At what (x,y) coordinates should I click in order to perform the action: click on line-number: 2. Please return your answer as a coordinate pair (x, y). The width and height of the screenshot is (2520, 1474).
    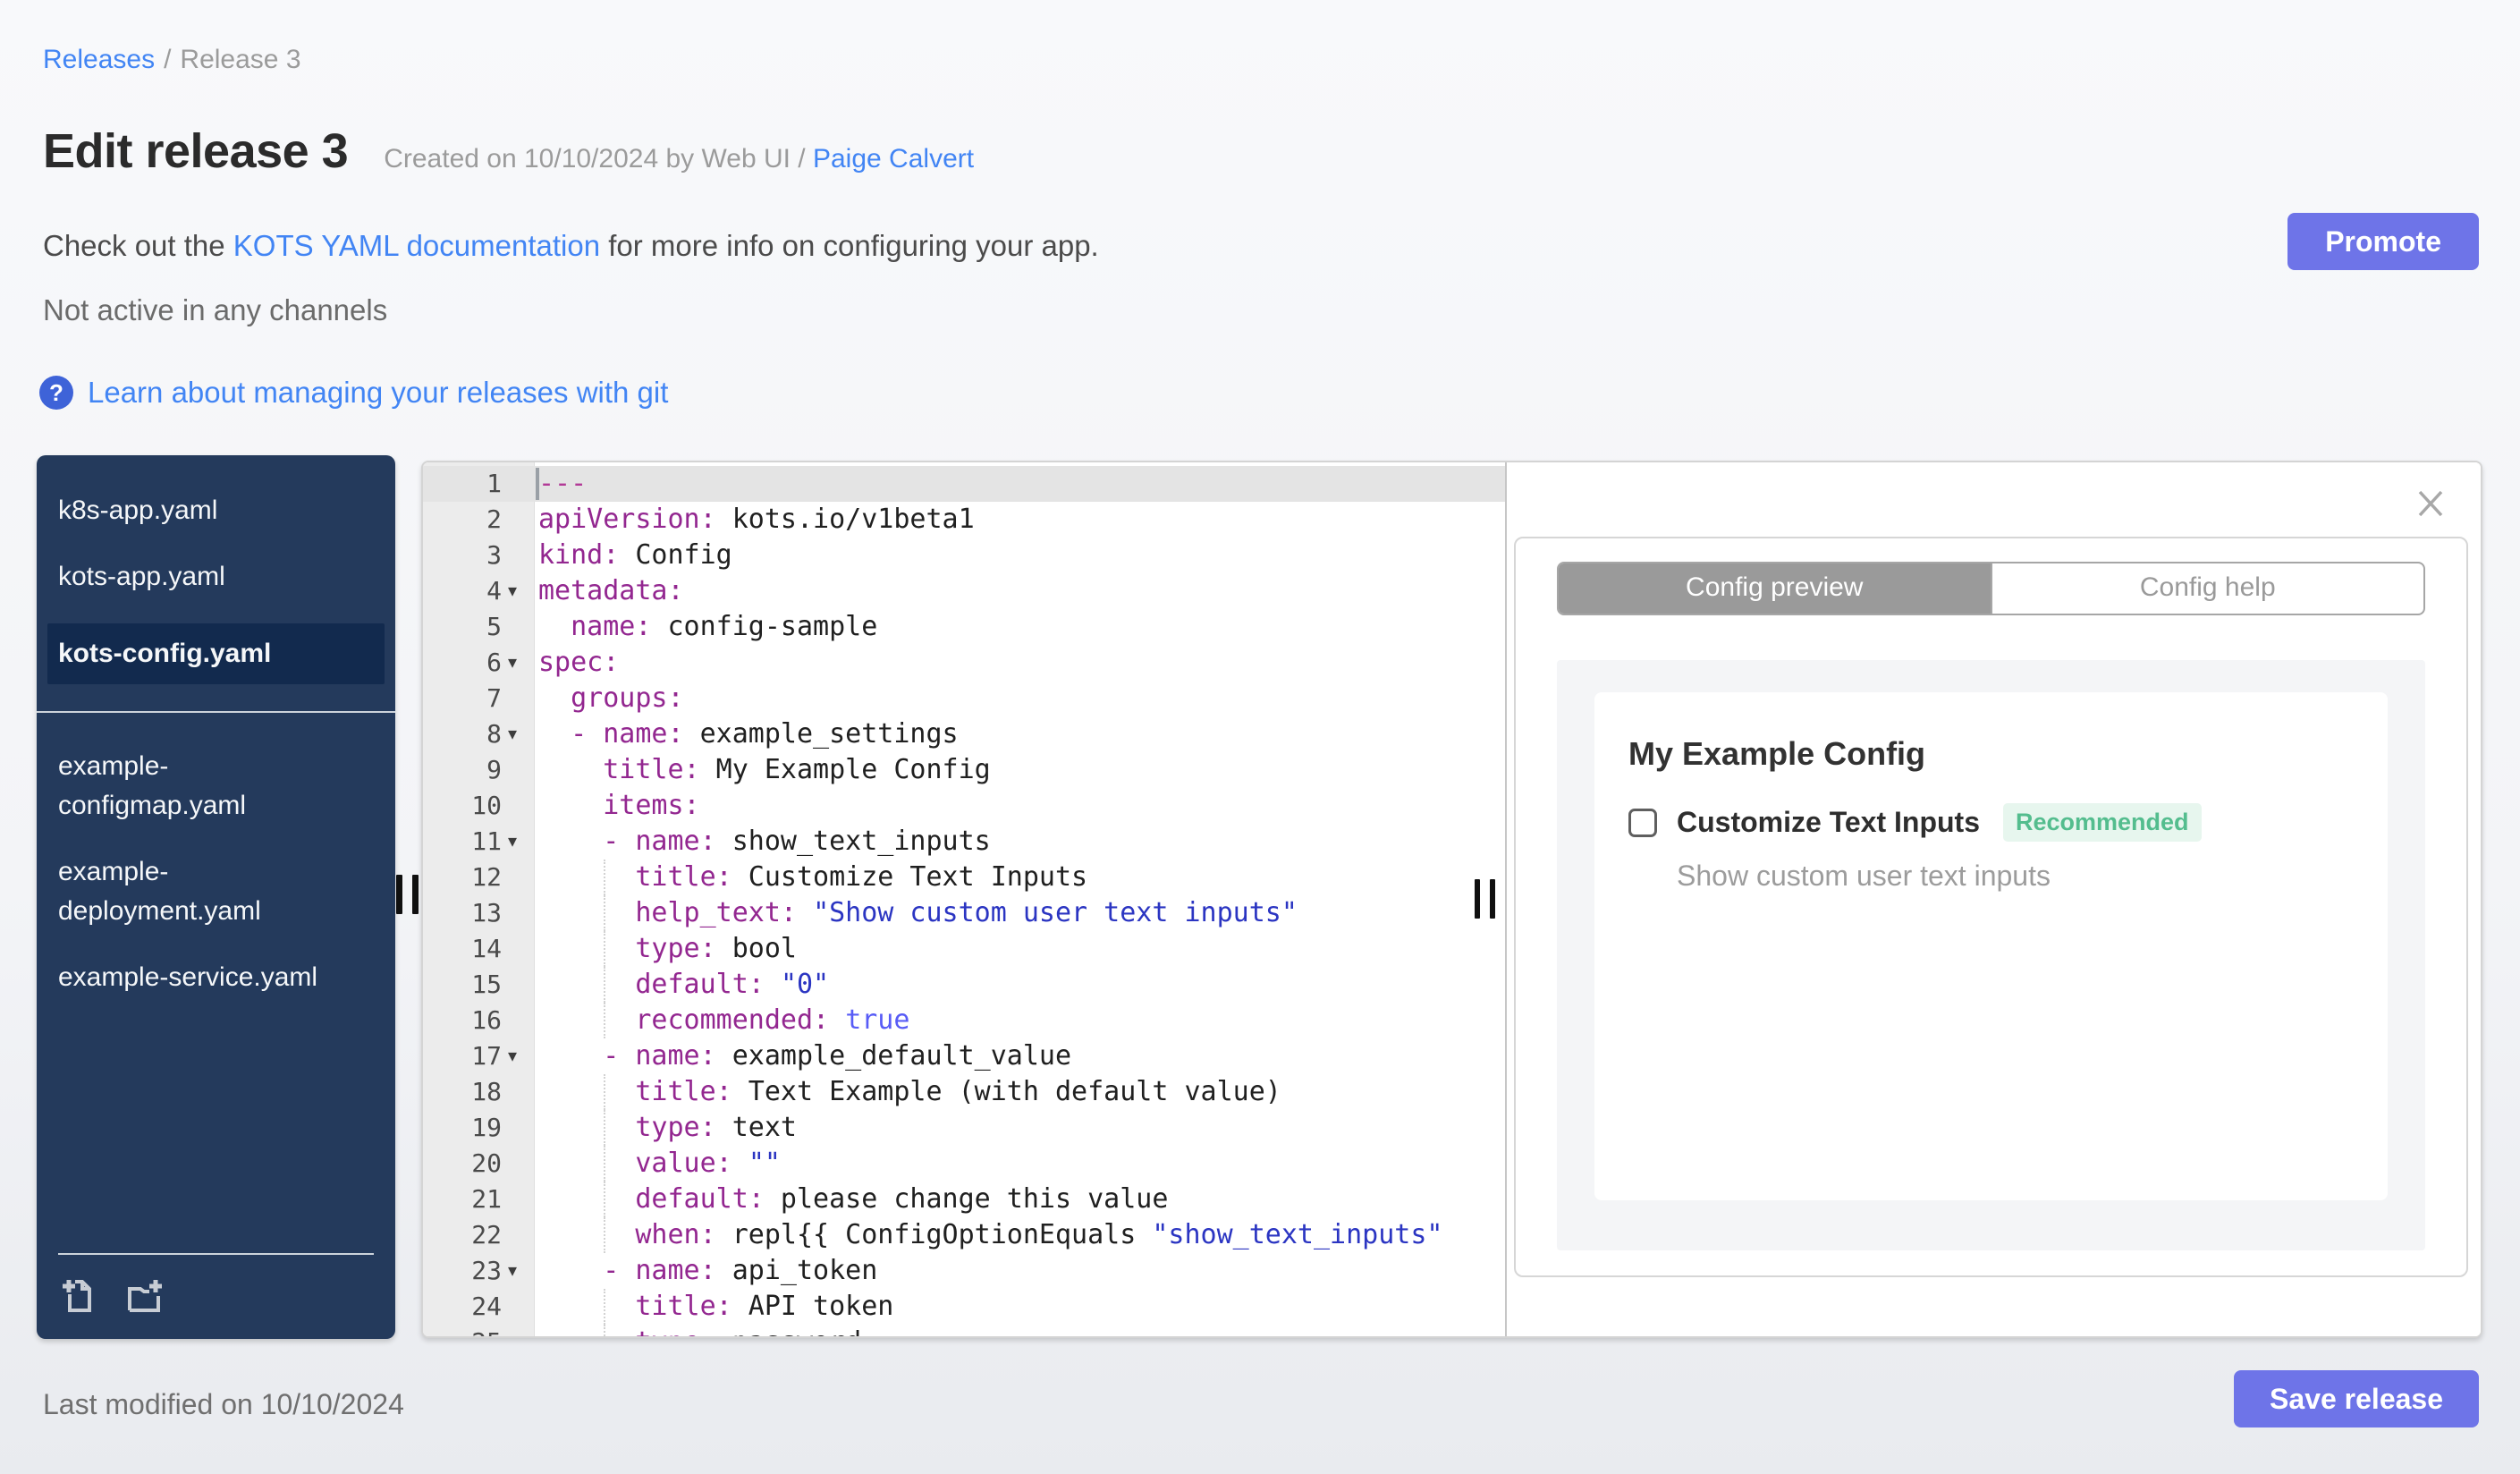
    Looking at the image, I should click on (494, 519).